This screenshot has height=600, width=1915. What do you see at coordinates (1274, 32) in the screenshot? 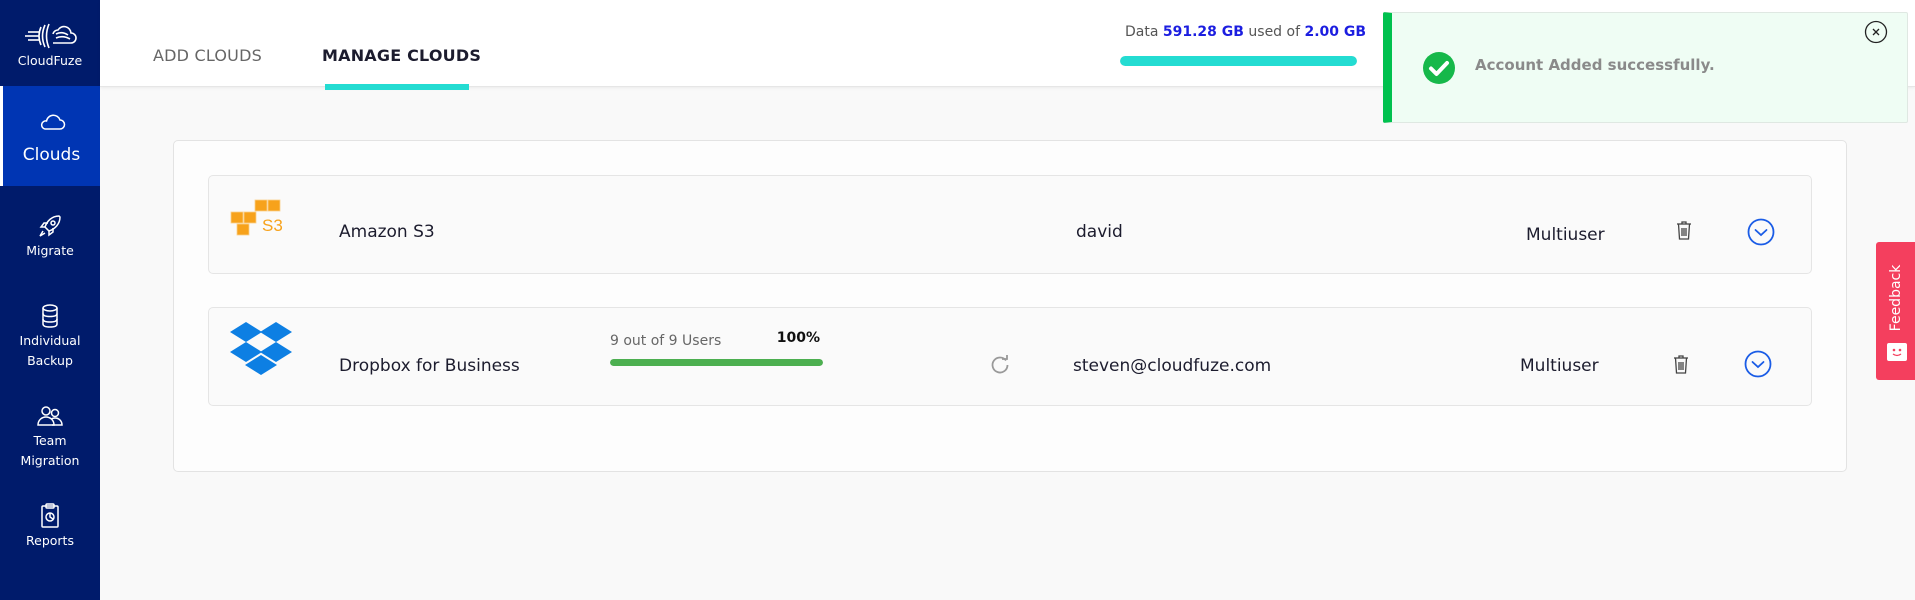
I see `usage-middle: used of` at bounding box center [1274, 32].